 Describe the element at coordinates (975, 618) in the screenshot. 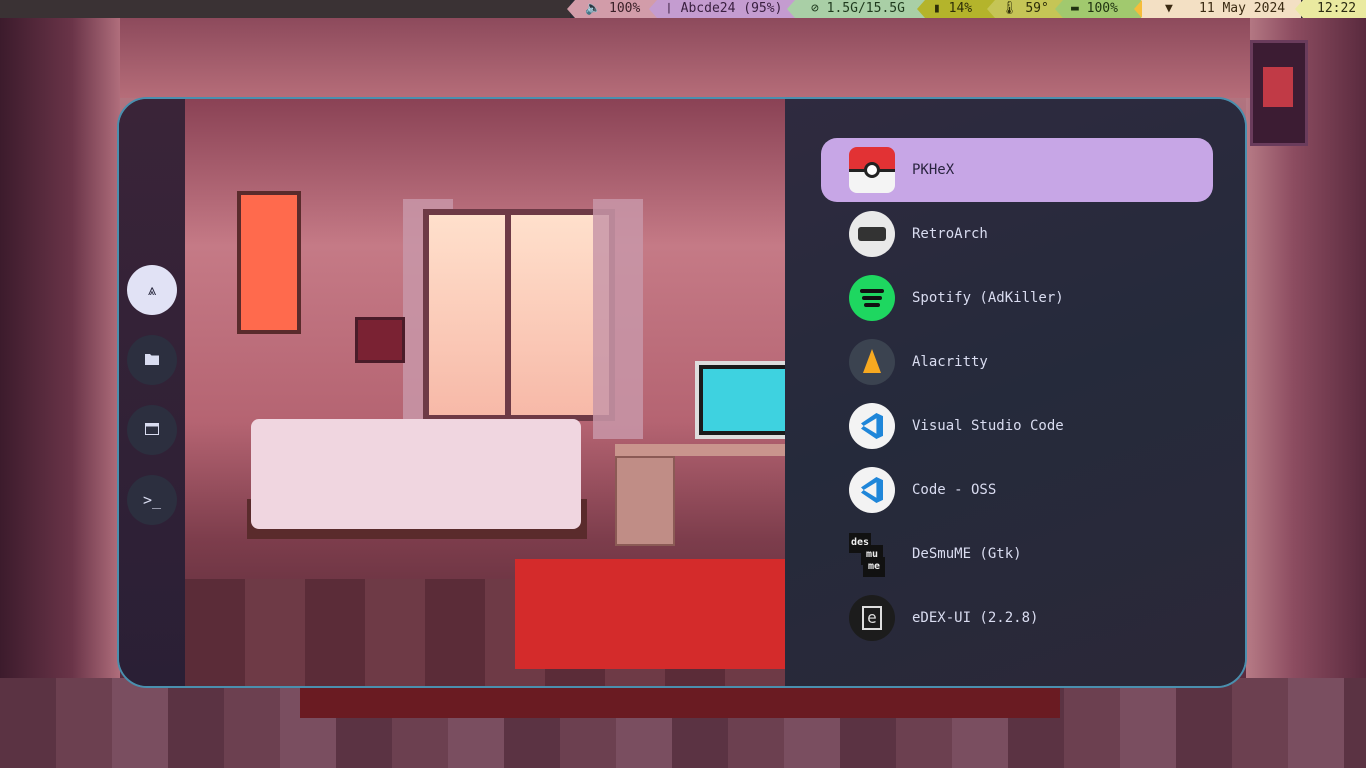

I see `app-label: eDEX-UI (2.2.8)` at that location.